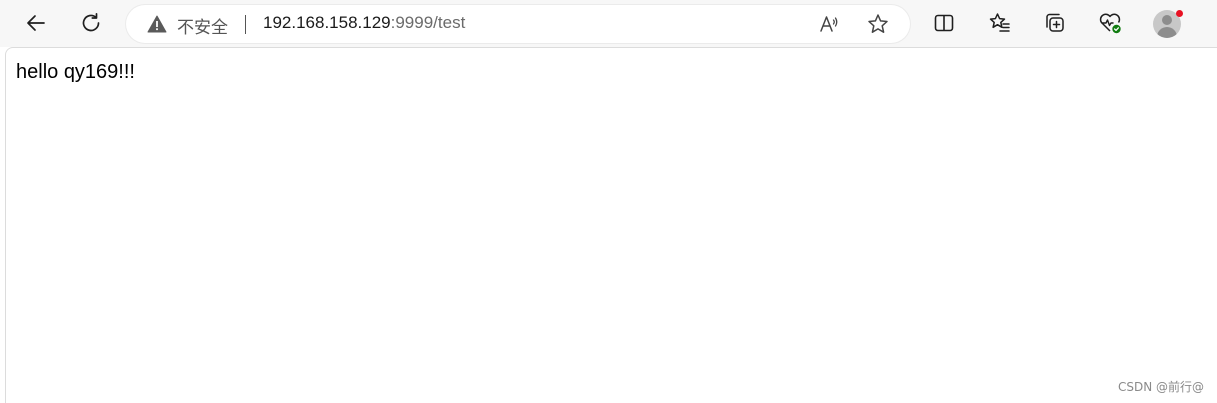 This screenshot has height=403, width=1217. I want to click on url-path: :9999/test, so click(428, 22).